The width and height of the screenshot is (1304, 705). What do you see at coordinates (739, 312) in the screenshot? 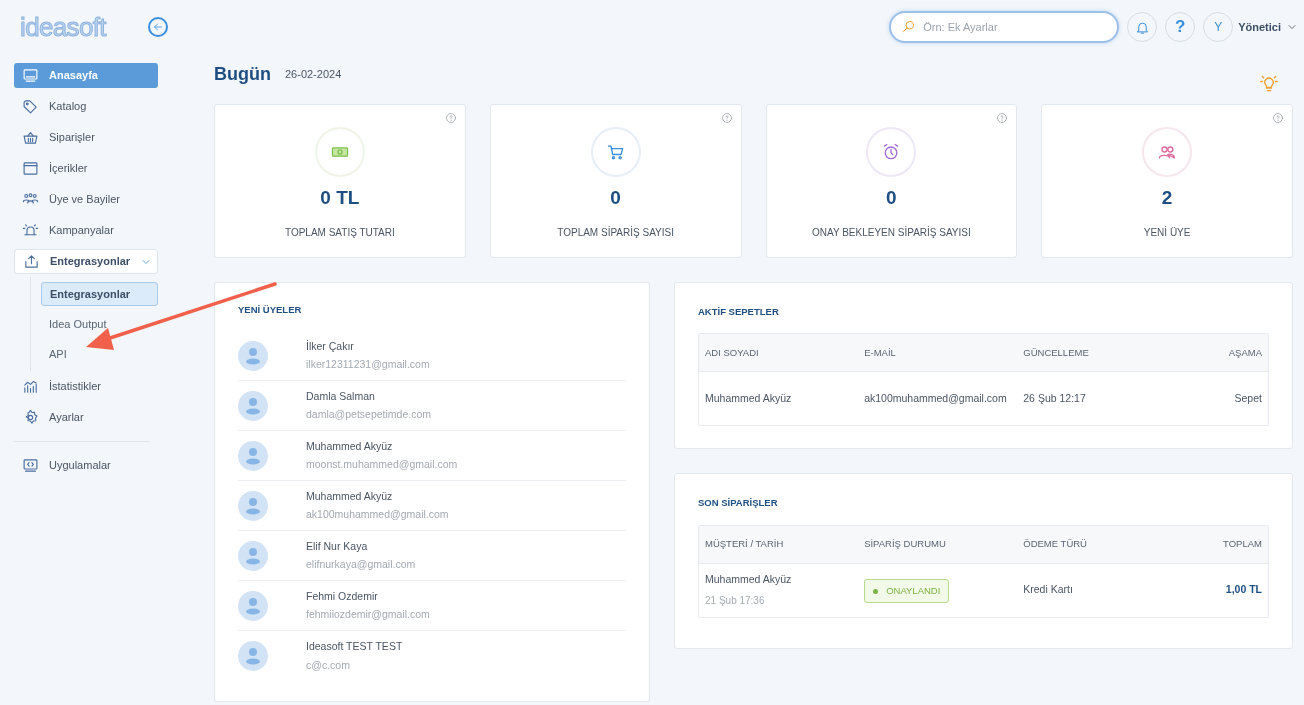
I see `card-title: AKTİF SEPETLER` at bounding box center [739, 312].